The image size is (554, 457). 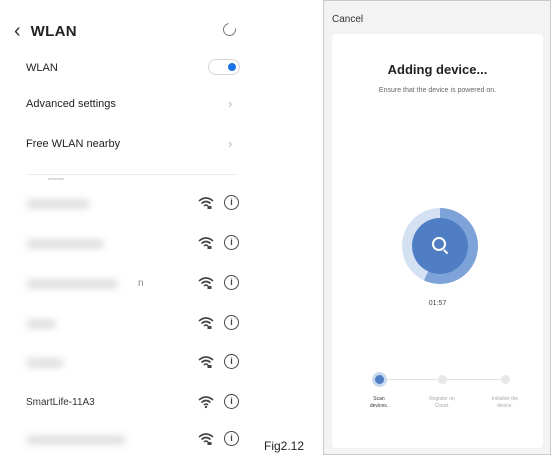 I want to click on progress-ring, so click(x=440, y=246).